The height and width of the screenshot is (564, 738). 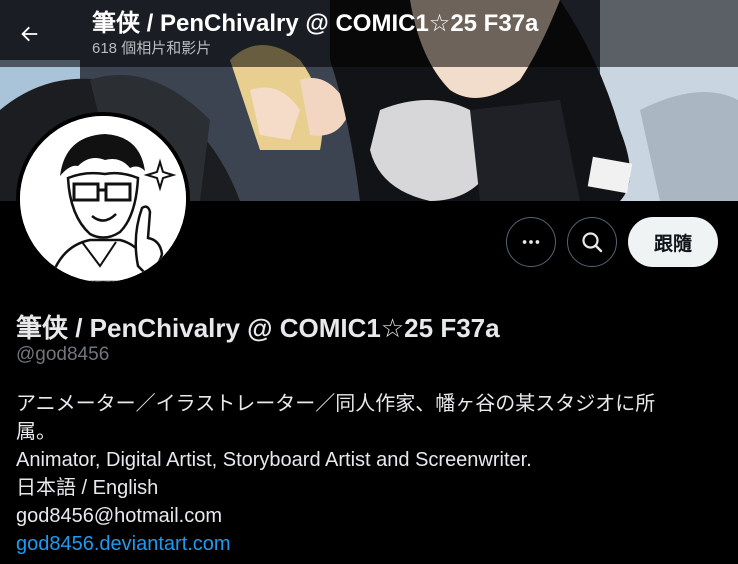 I want to click on follow-button: 跟隨, so click(x=673, y=242).